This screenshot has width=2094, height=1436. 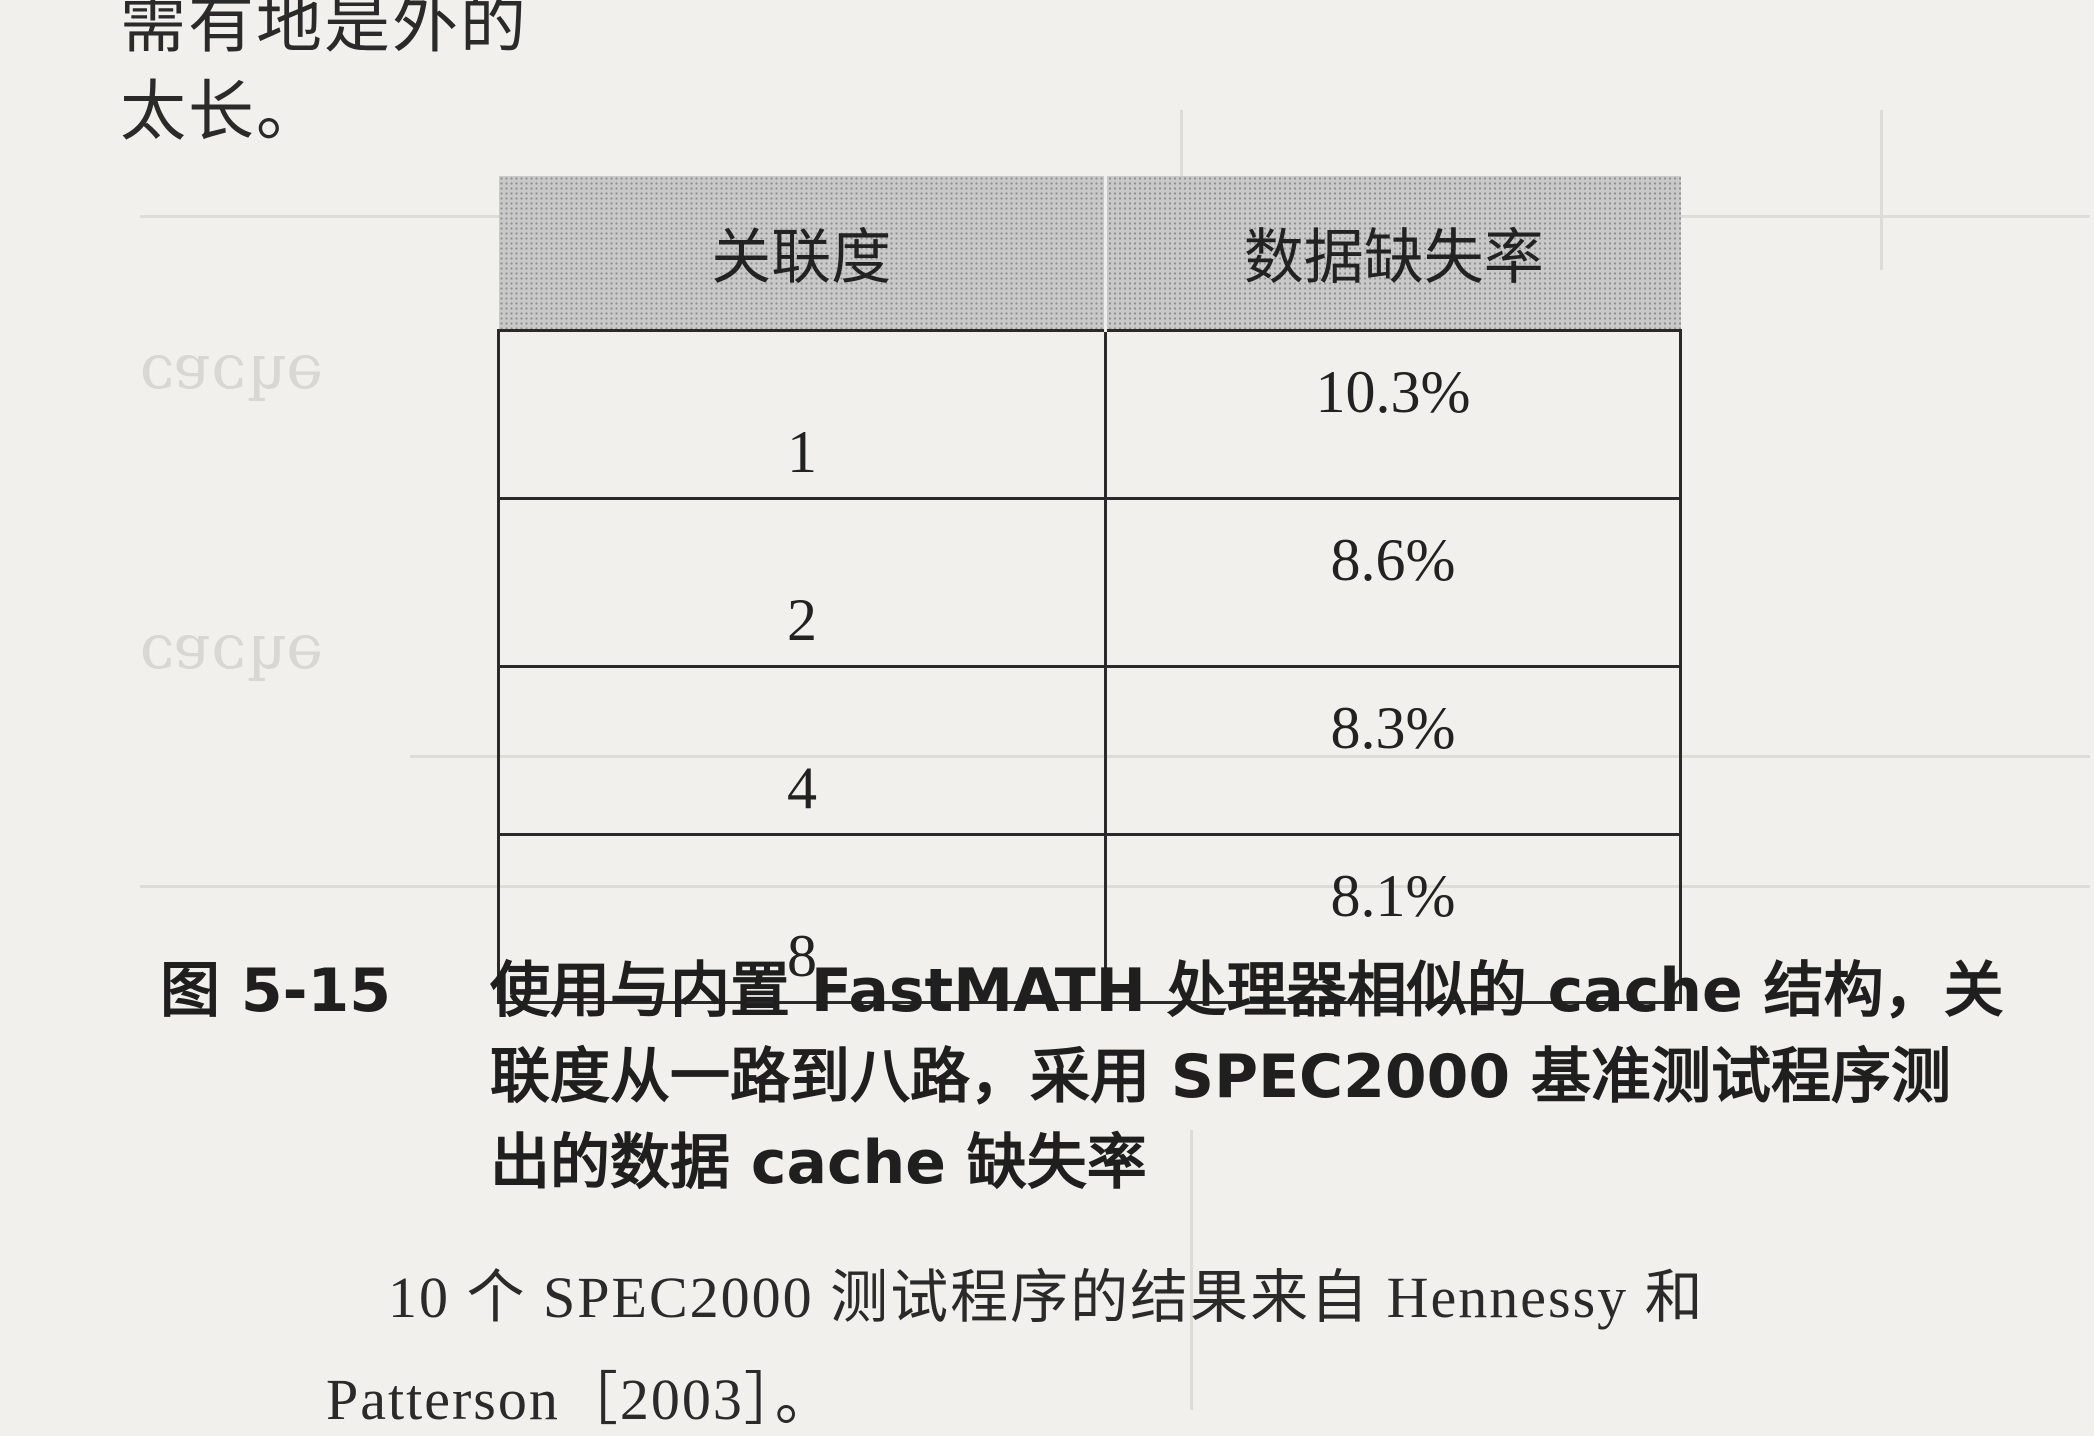 I want to click on source-note-line-1: 10 个 SPEC2000 测试程序的结果来自 Hennessy 和, so click(x=1046, y=1297).